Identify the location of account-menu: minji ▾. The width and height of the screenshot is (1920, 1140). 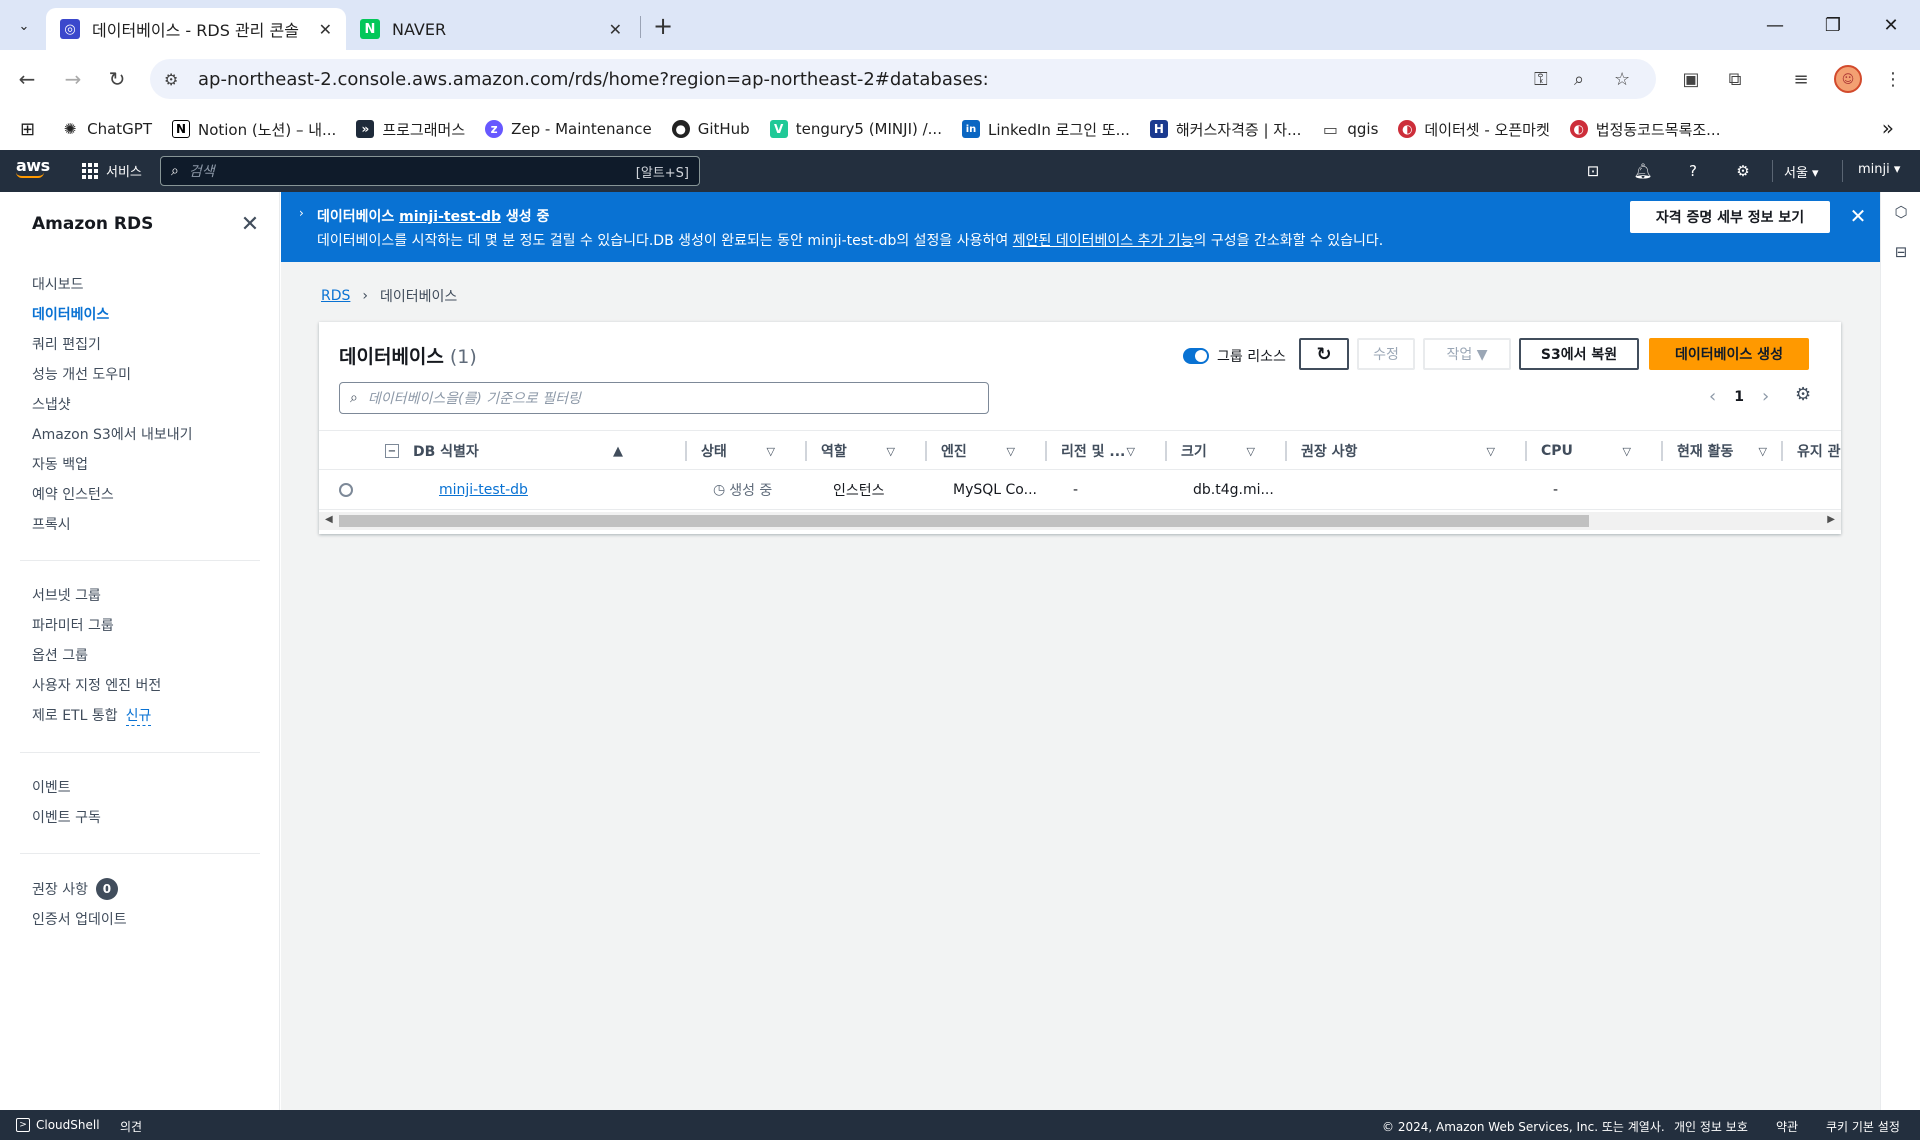
(1879, 169).